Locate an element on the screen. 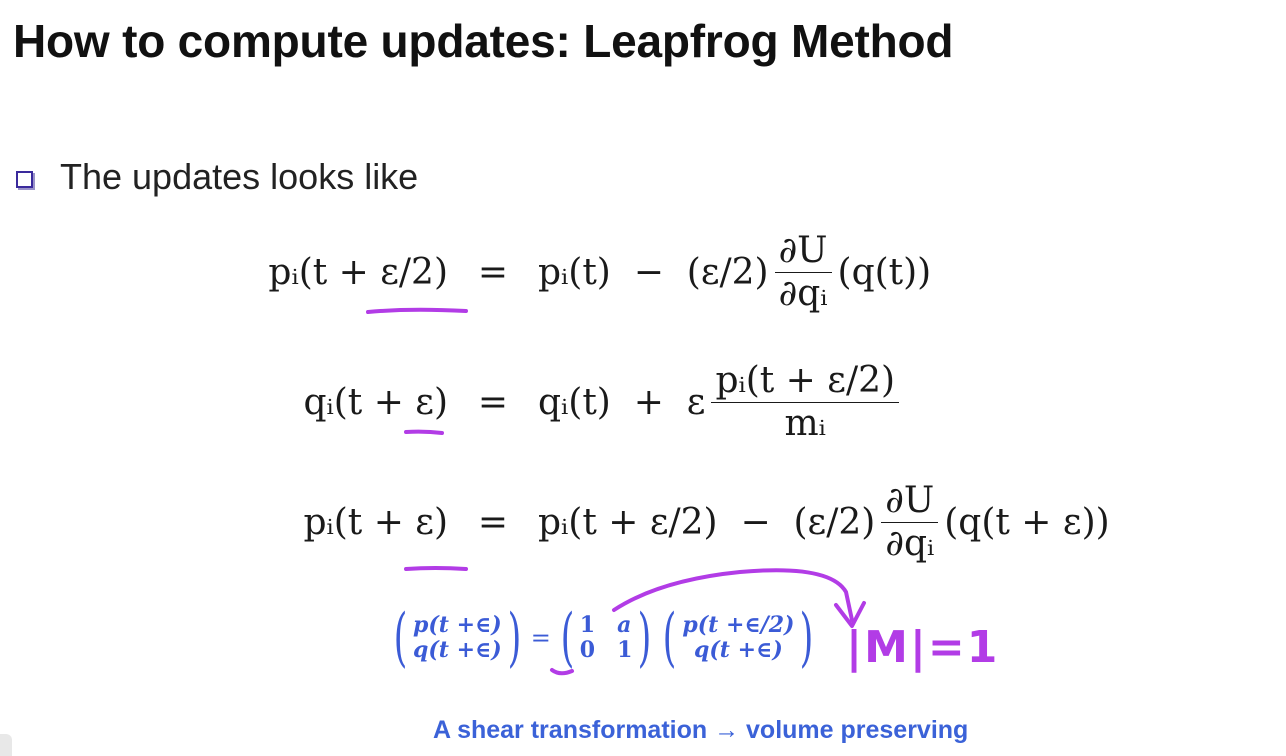 The image size is (1286, 756). bullet-text: The updates looks like is located at coordinates (239, 176).